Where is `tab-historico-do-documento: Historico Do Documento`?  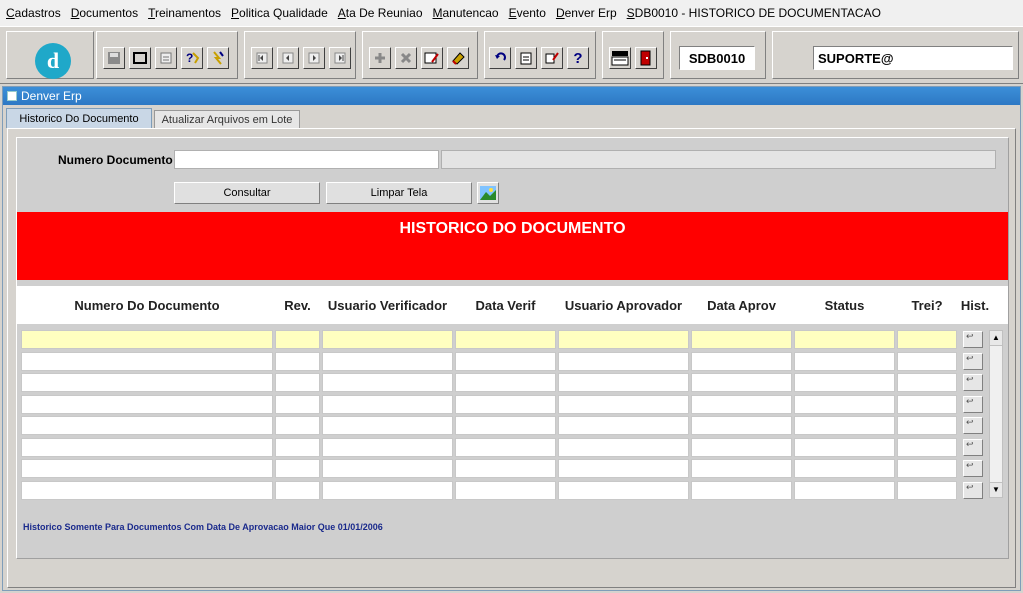 tab-historico-do-documento: Historico Do Documento is located at coordinates (79, 118).